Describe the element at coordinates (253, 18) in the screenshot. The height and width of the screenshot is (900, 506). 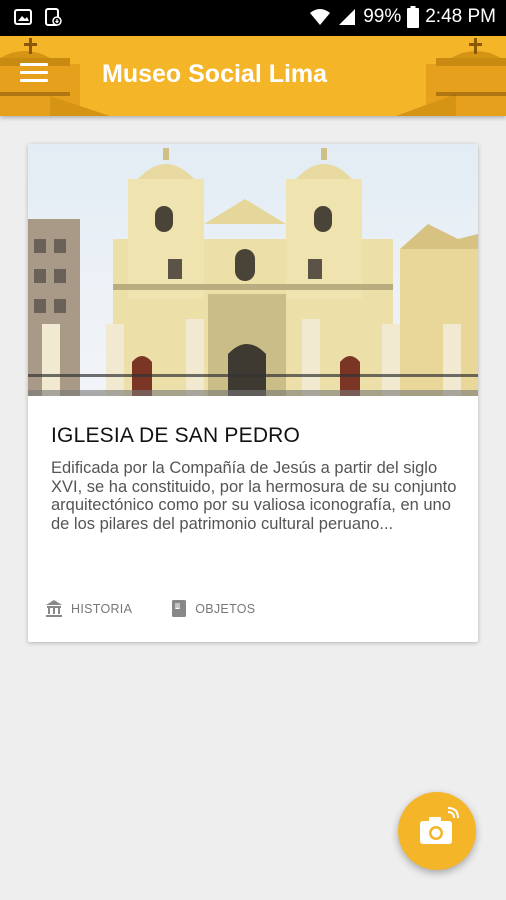
I see `status-bar: 99% 2:48 PM` at that location.